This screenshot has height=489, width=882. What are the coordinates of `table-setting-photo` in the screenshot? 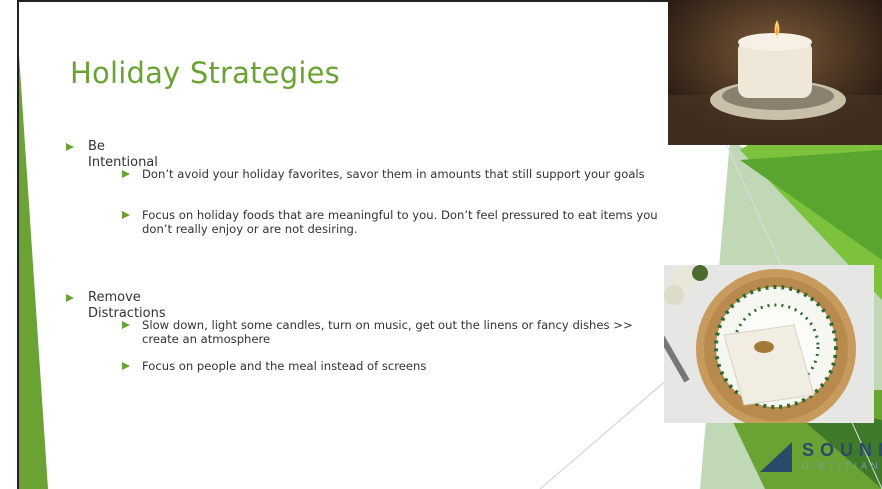 It's located at (769, 344).